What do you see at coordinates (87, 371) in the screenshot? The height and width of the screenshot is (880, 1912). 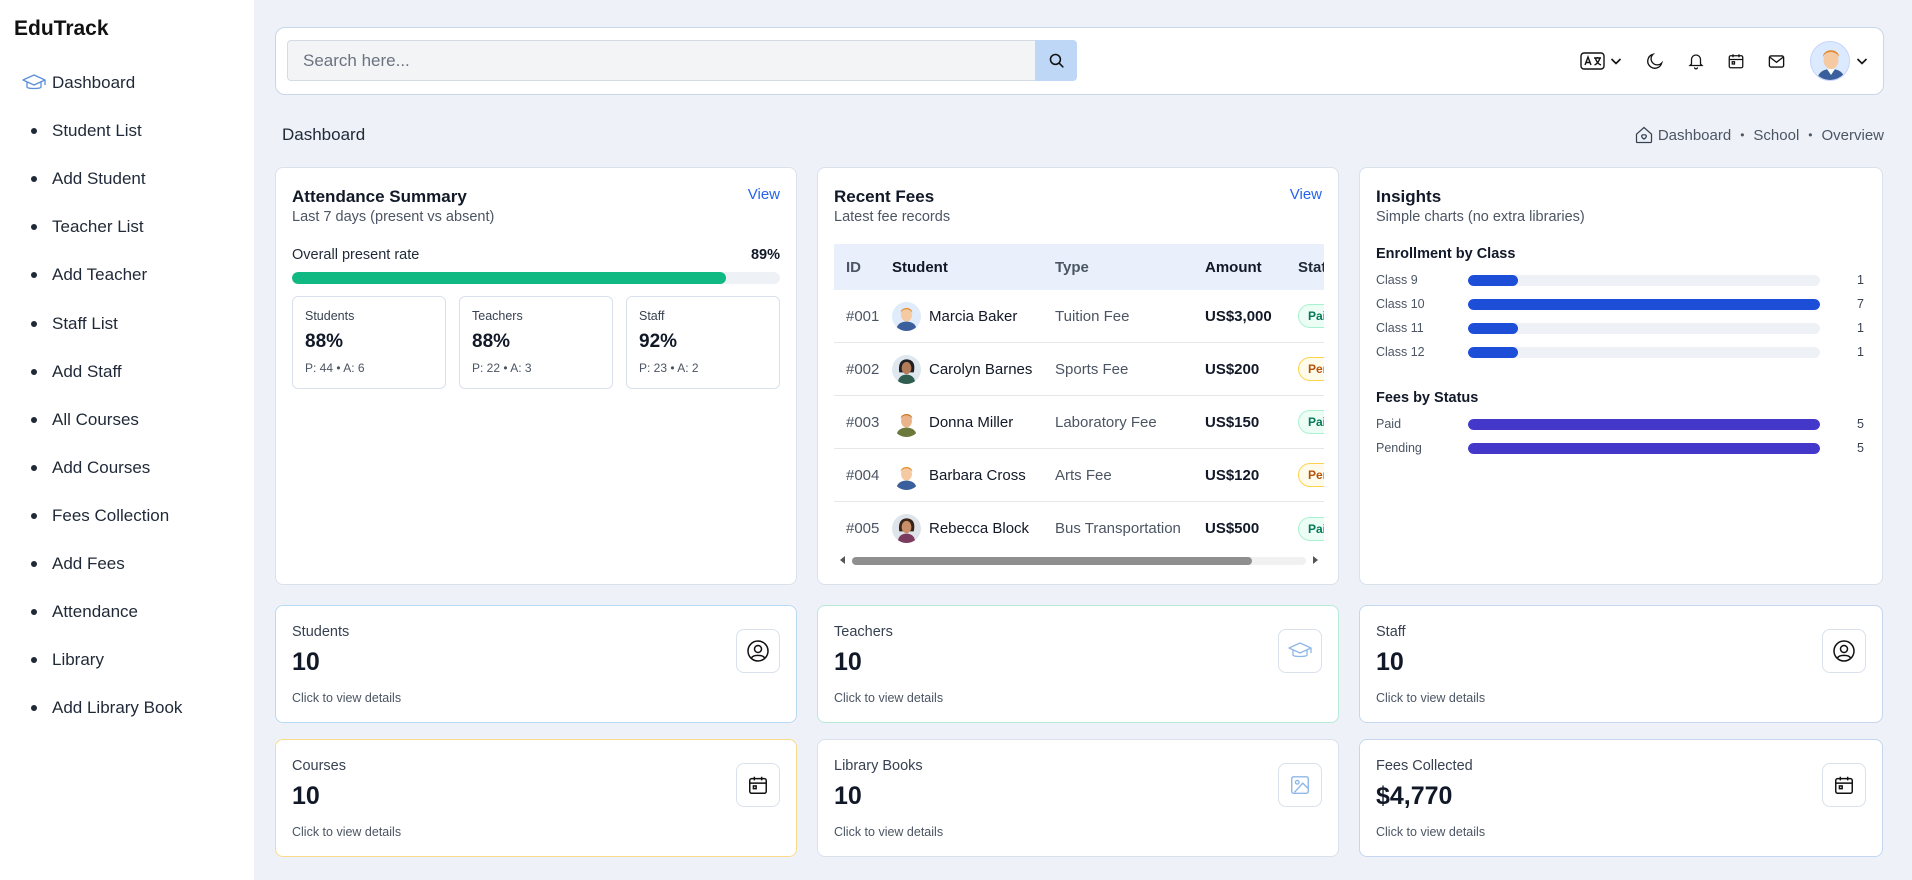 I see `sidebar-item-label: Add Staff` at bounding box center [87, 371].